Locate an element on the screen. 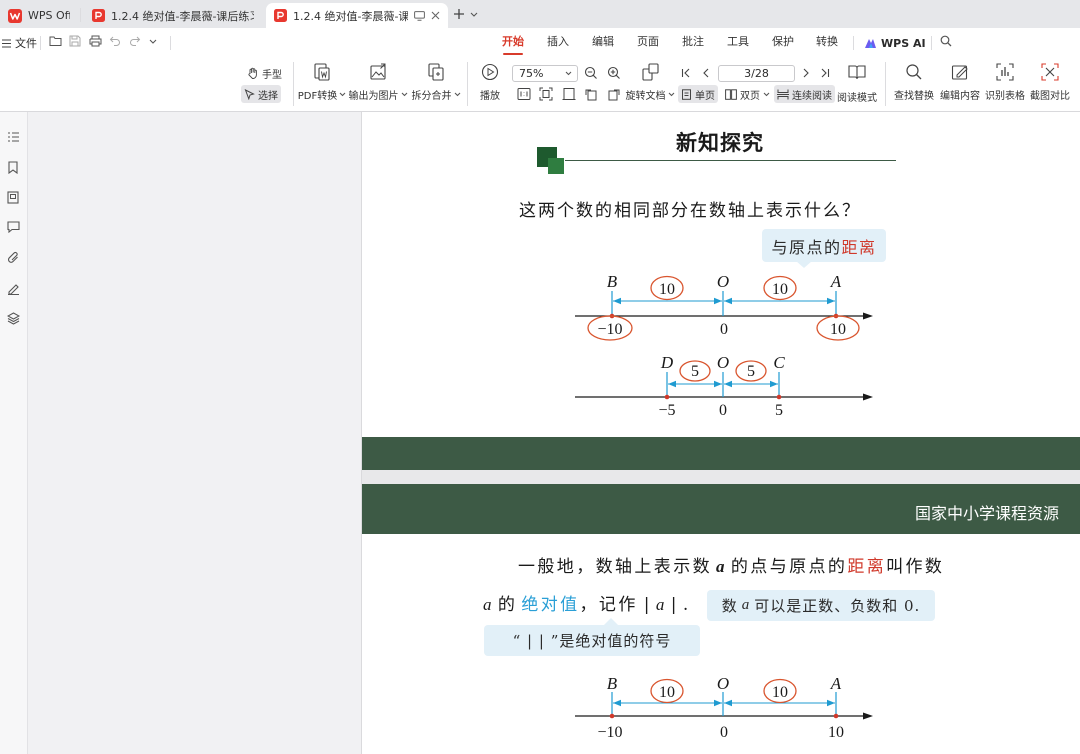 This screenshot has width=1080, height=754. ribbon-tab-insert: 插入 is located at coordinates (558, 43).